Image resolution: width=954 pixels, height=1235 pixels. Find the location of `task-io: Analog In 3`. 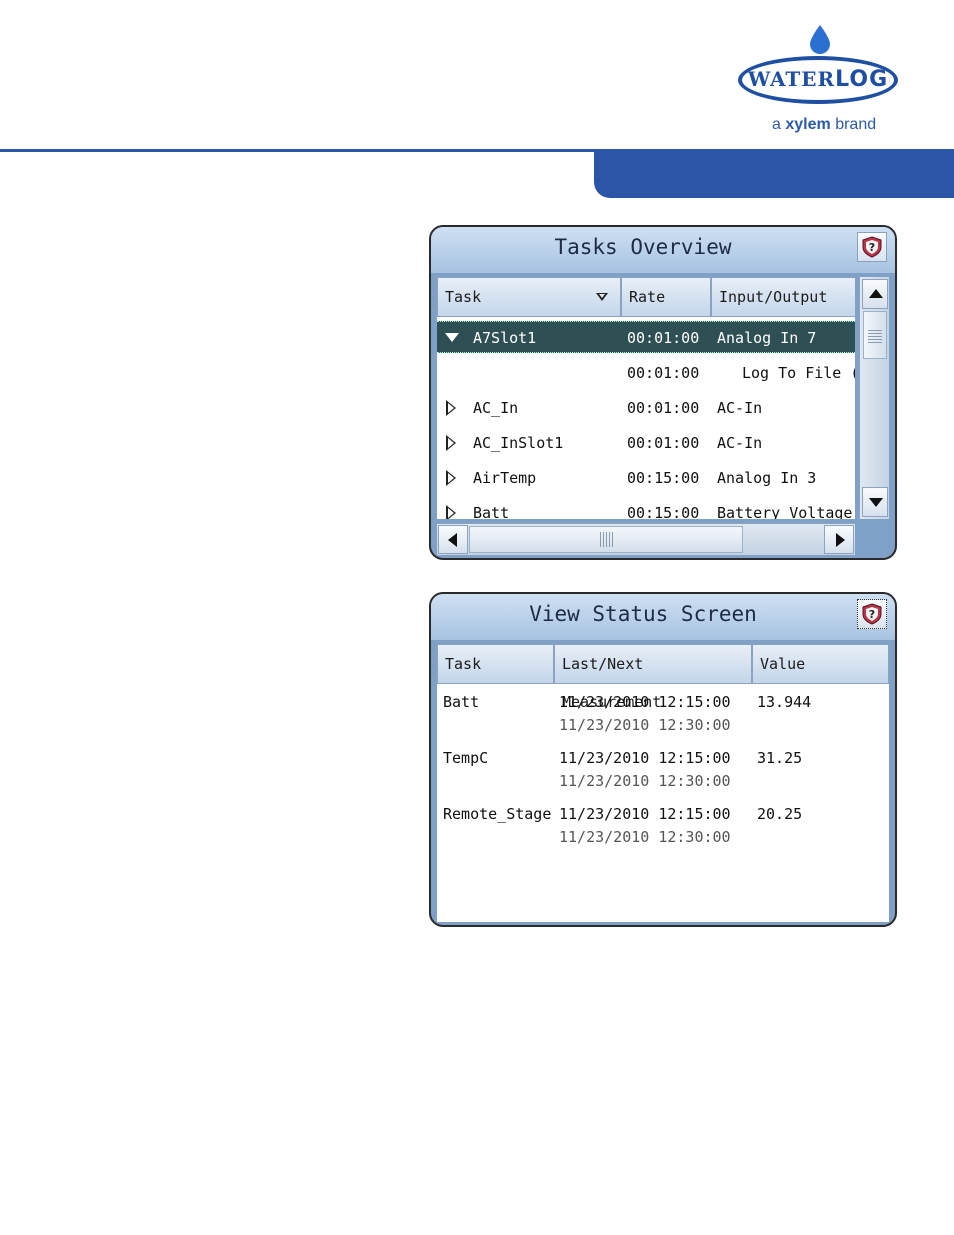

task-io: Analog In 3 is located at coordinates (767, 478).